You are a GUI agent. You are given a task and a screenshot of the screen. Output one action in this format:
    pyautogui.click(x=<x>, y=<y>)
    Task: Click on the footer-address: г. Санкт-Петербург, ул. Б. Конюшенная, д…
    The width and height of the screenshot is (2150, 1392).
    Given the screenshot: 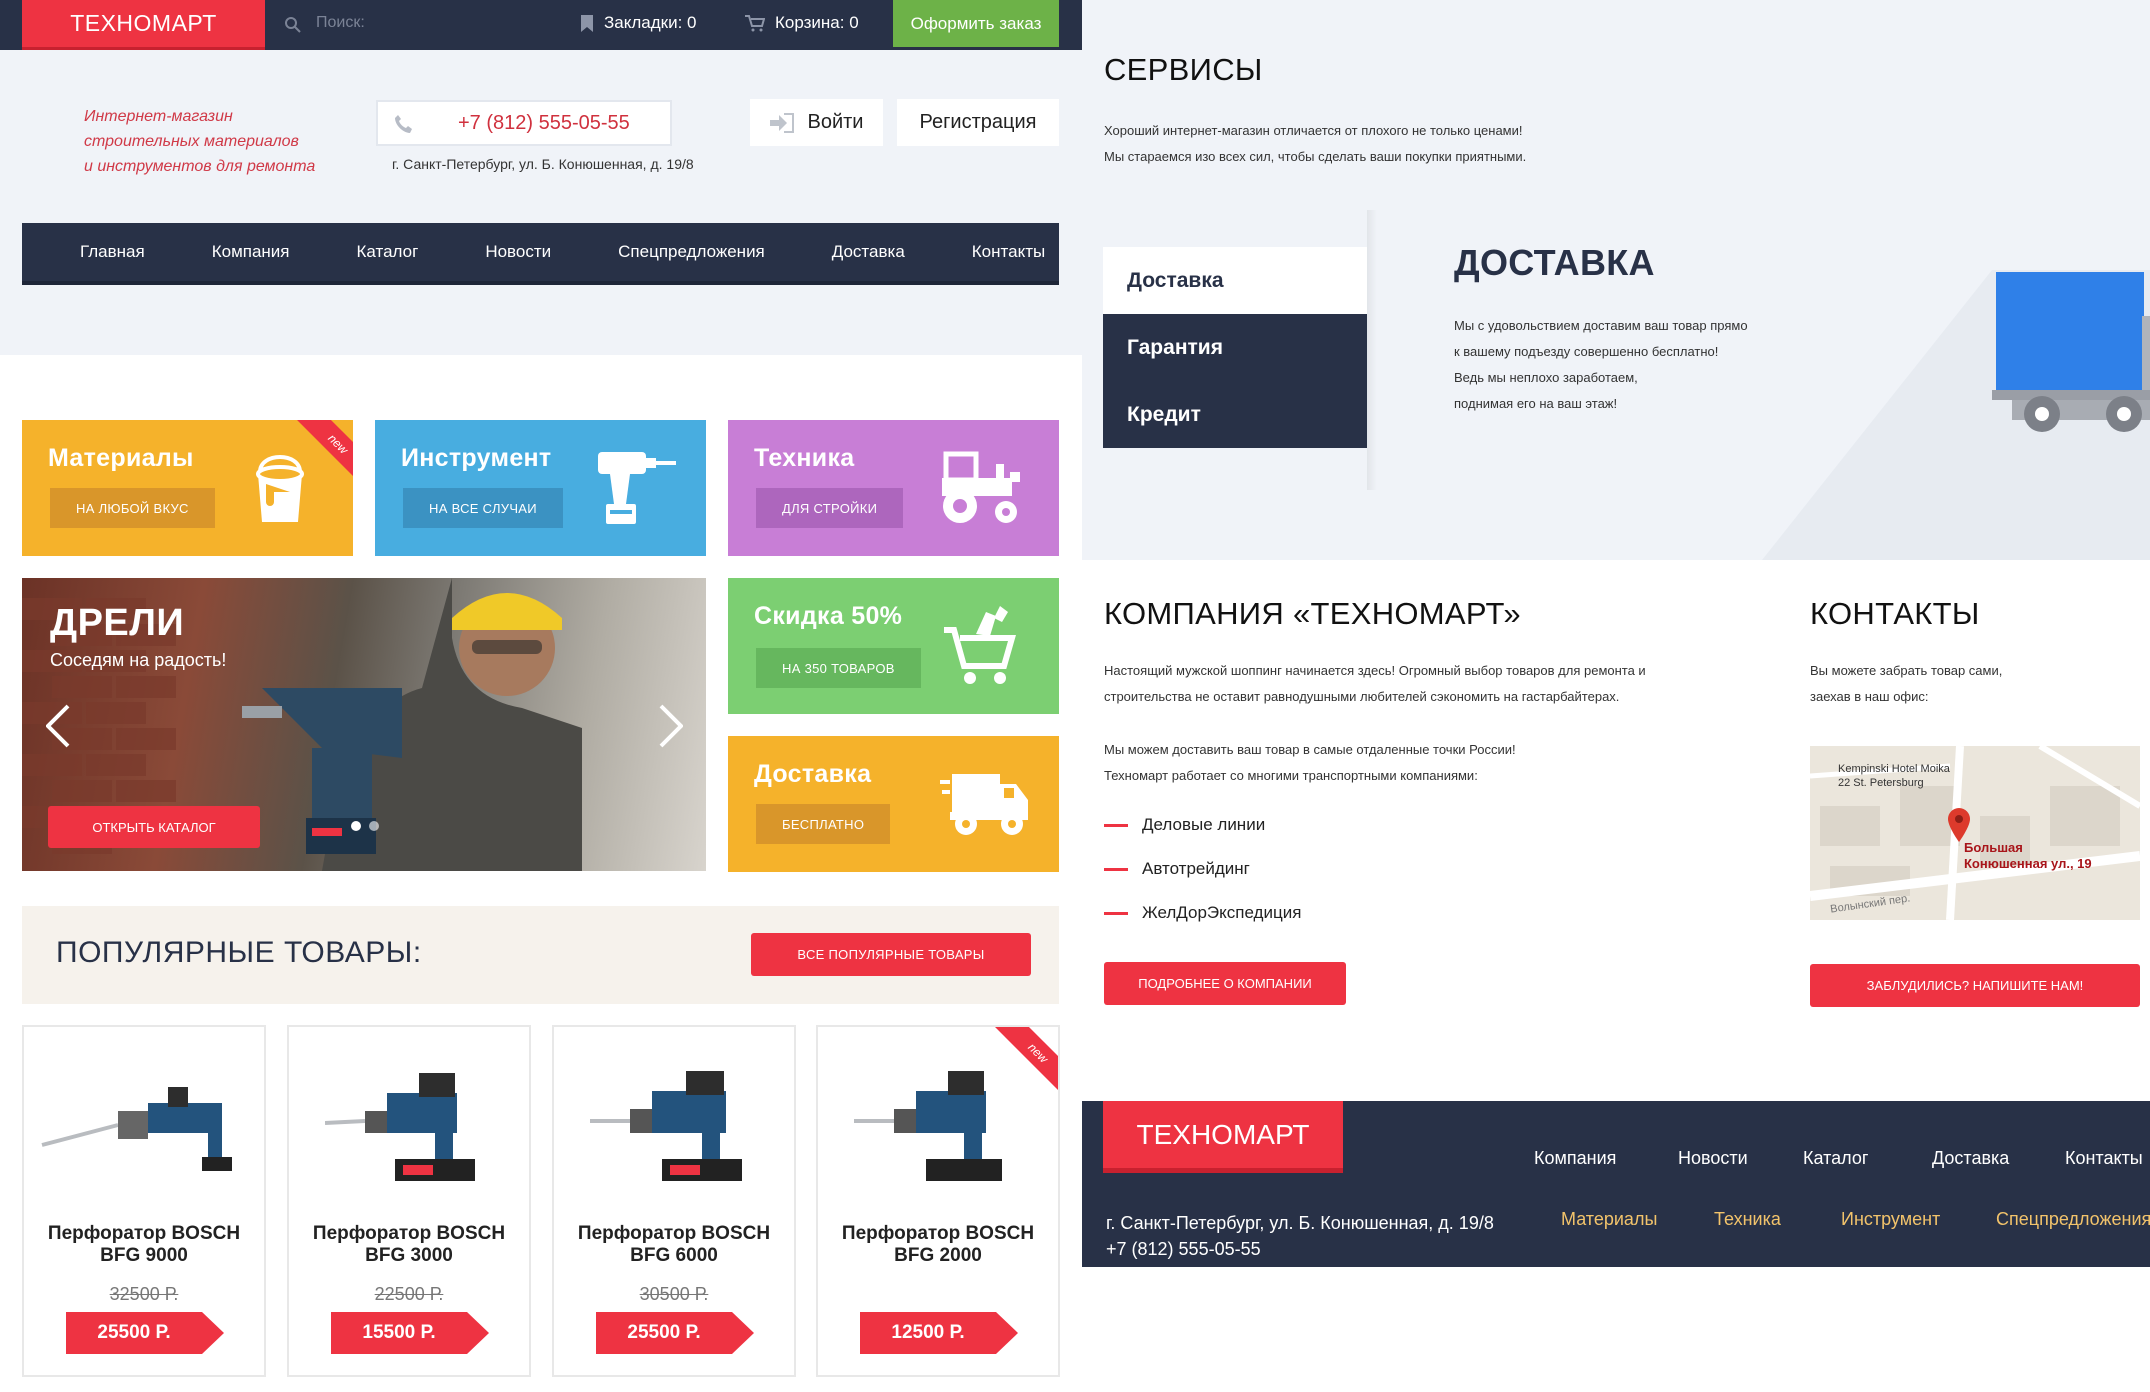 What is the action you would take?
    pyautogui.click(x=1300, y=1223)
    